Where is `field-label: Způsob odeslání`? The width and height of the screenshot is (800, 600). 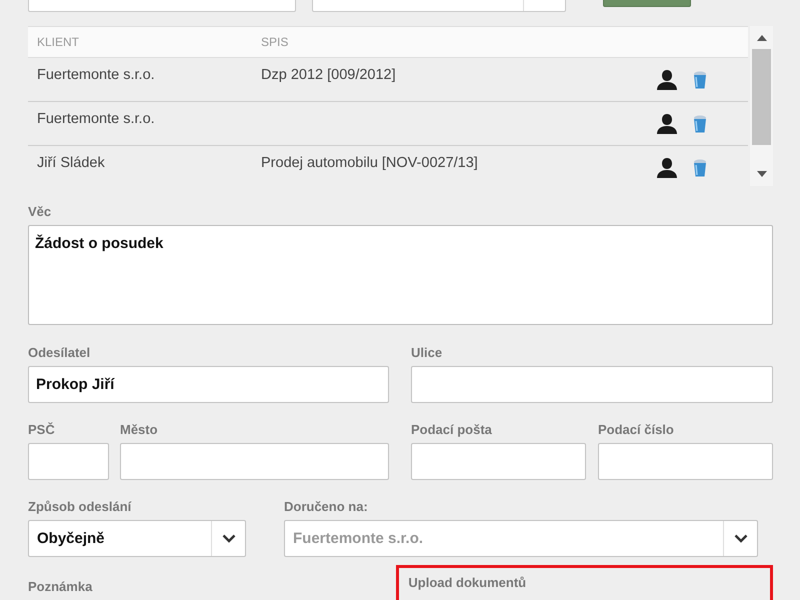
field-label: Způsob odeslání is located at coordinates (80, 506).